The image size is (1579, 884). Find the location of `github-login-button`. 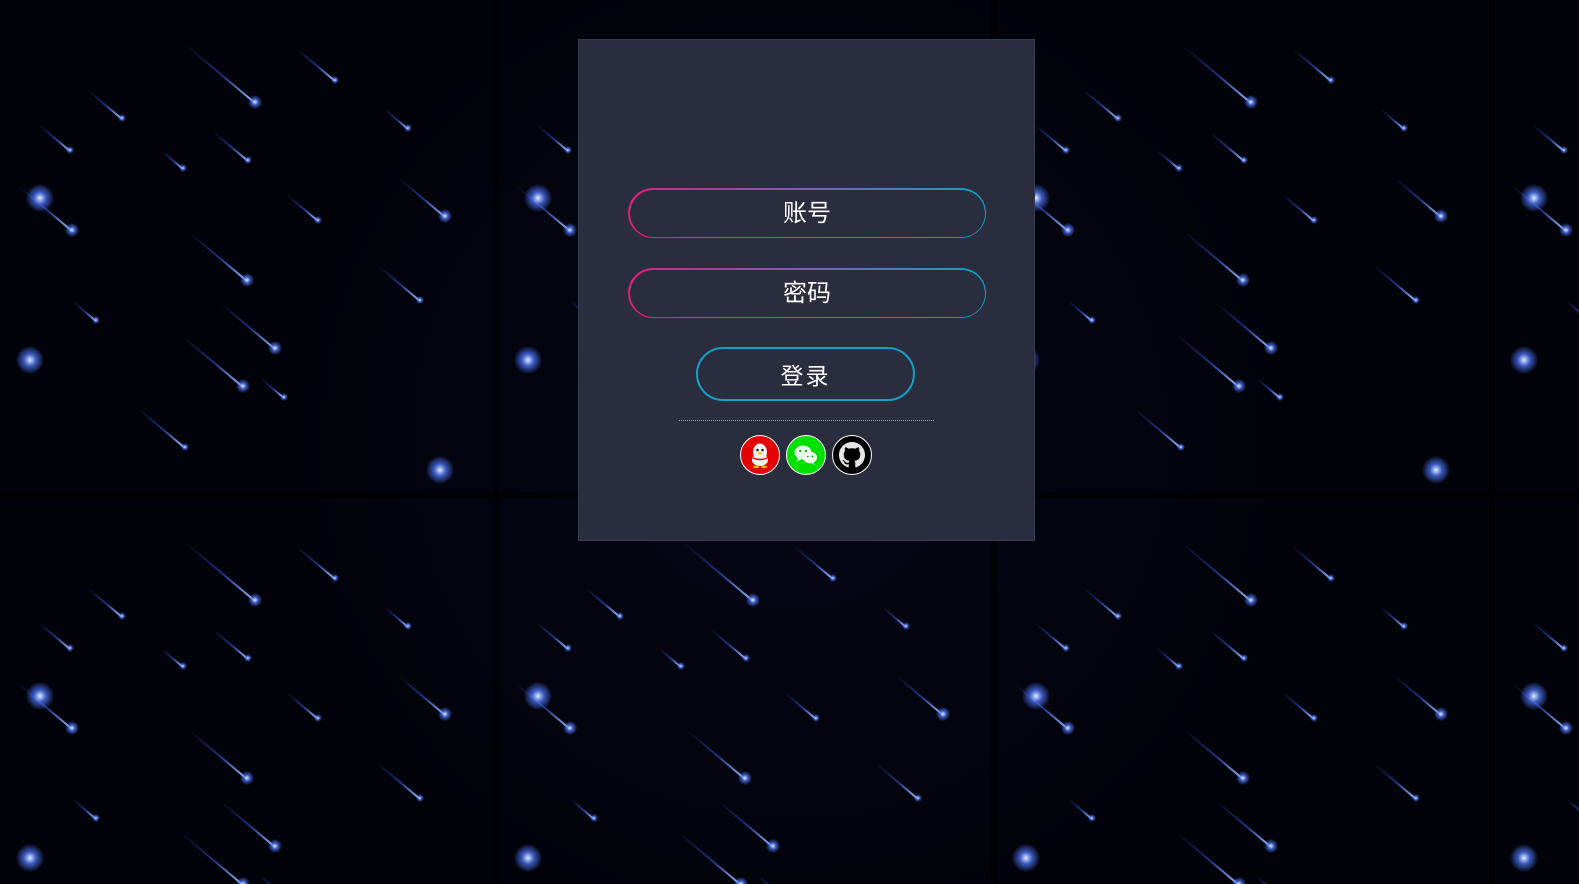

github-login-button is located at coordinates (852, 455).